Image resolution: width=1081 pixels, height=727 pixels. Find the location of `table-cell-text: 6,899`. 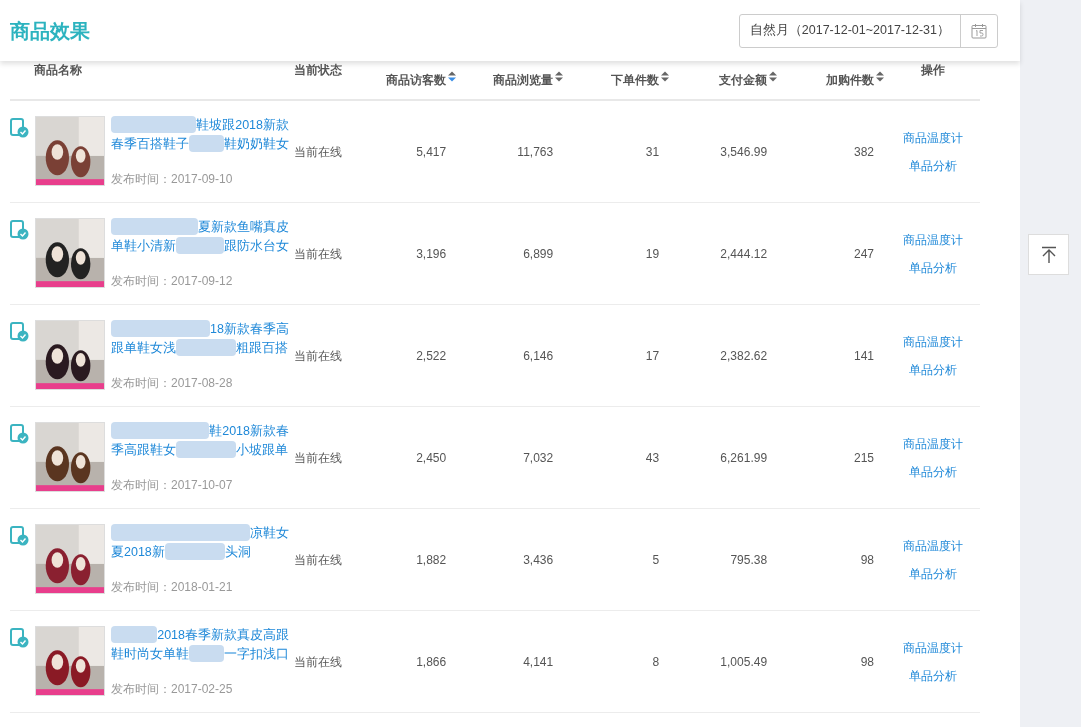

table-cell-text: 6,899 is located at coordinates (538, 254).